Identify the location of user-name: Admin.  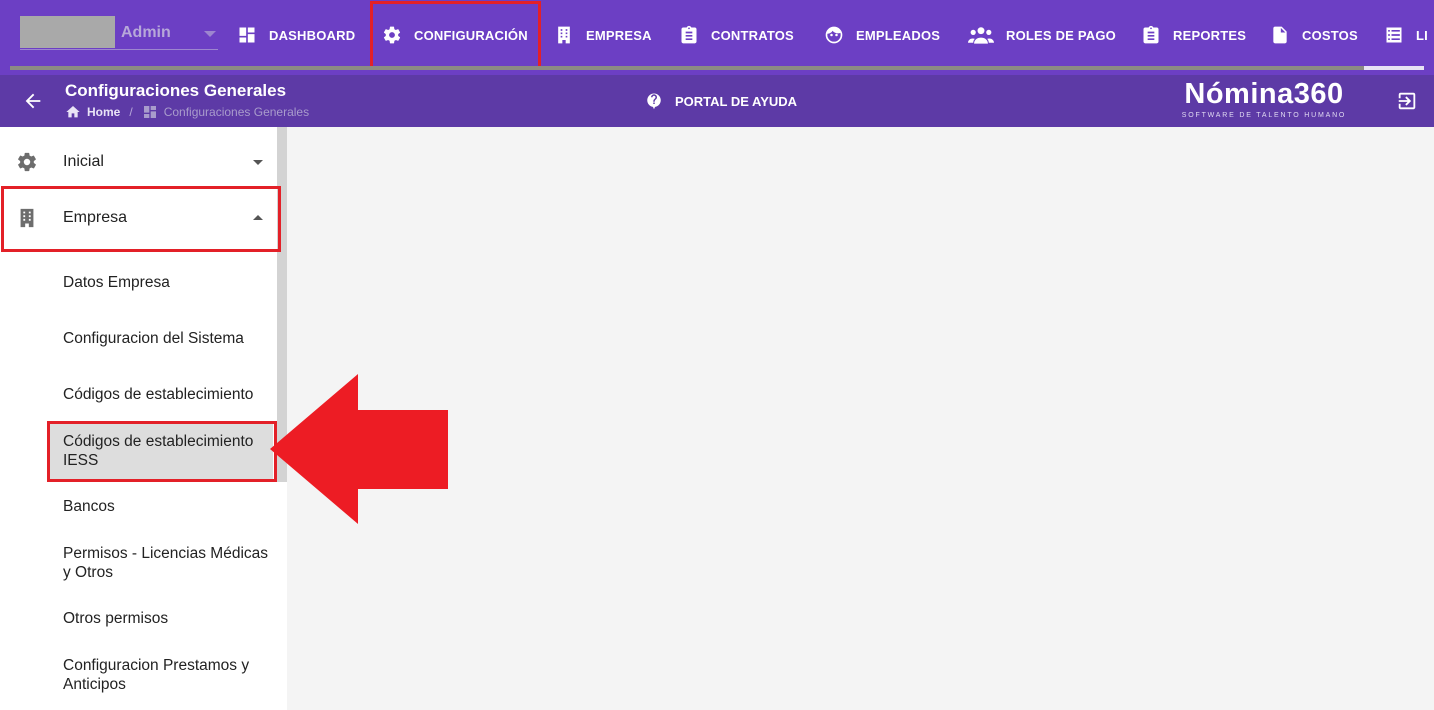
(146, 33).